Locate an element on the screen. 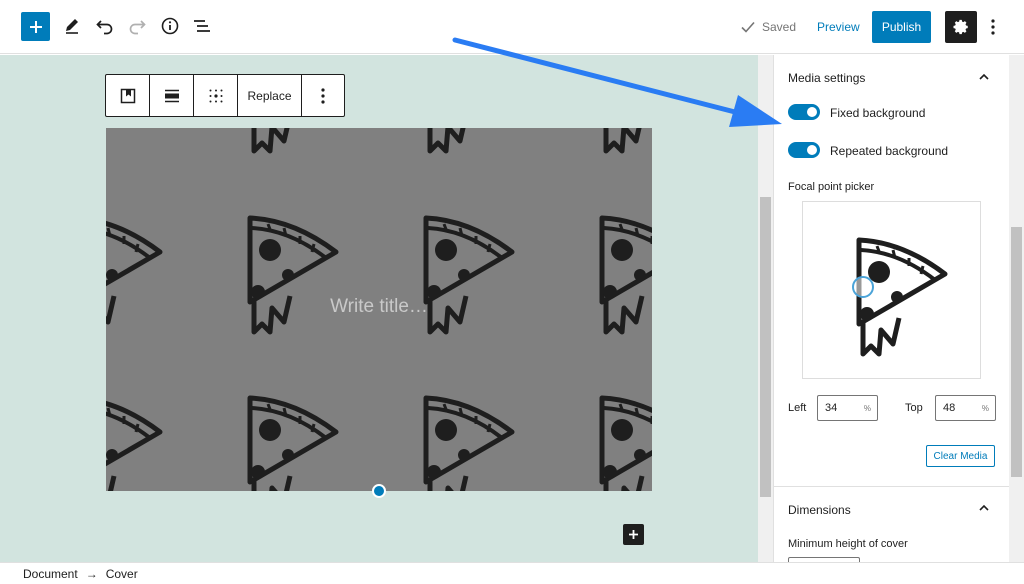 This screenshot has width=1024, height=584. pencil-icon is located at coordinates (72, 26).